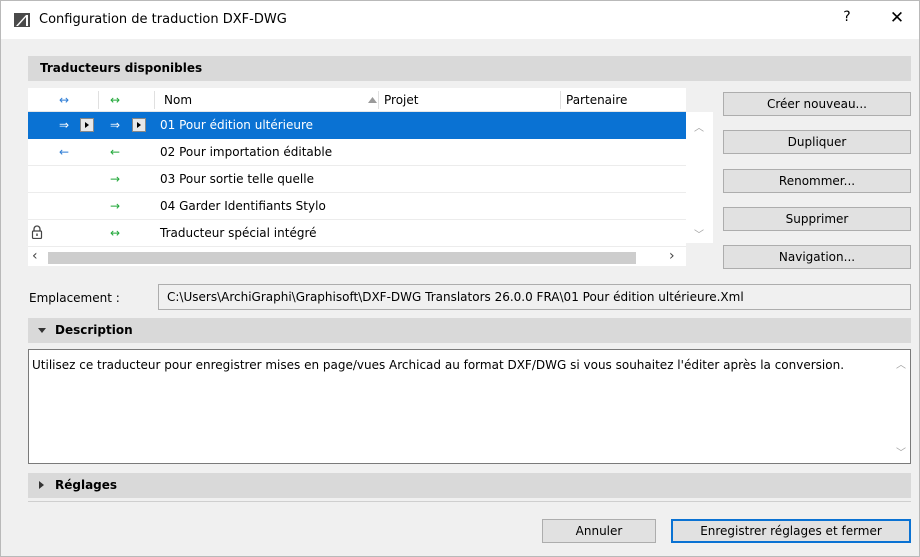 The width and height of the screenshot is (920, 557). Describe the element at coordinates (74, 298) in the screenshot. I see `location-label: Emplacement :` at that location.